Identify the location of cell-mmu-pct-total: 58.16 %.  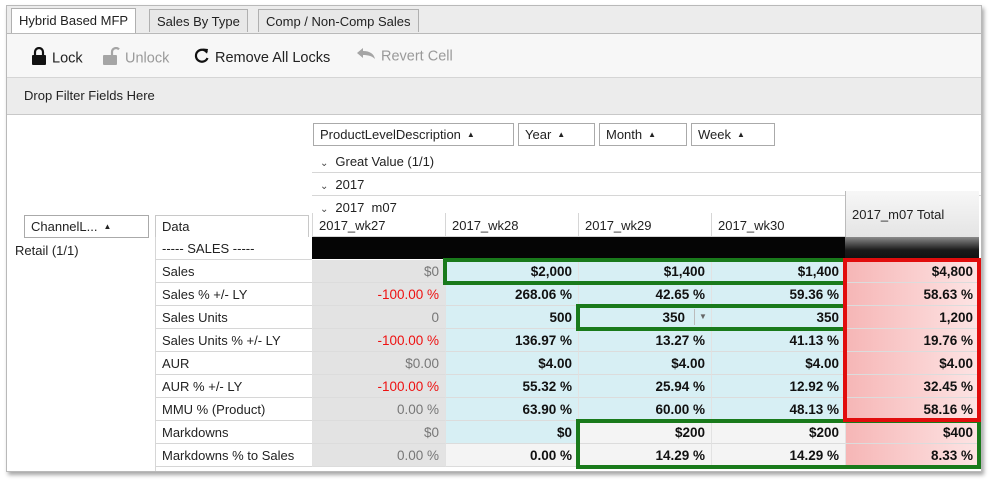
(912, 409).